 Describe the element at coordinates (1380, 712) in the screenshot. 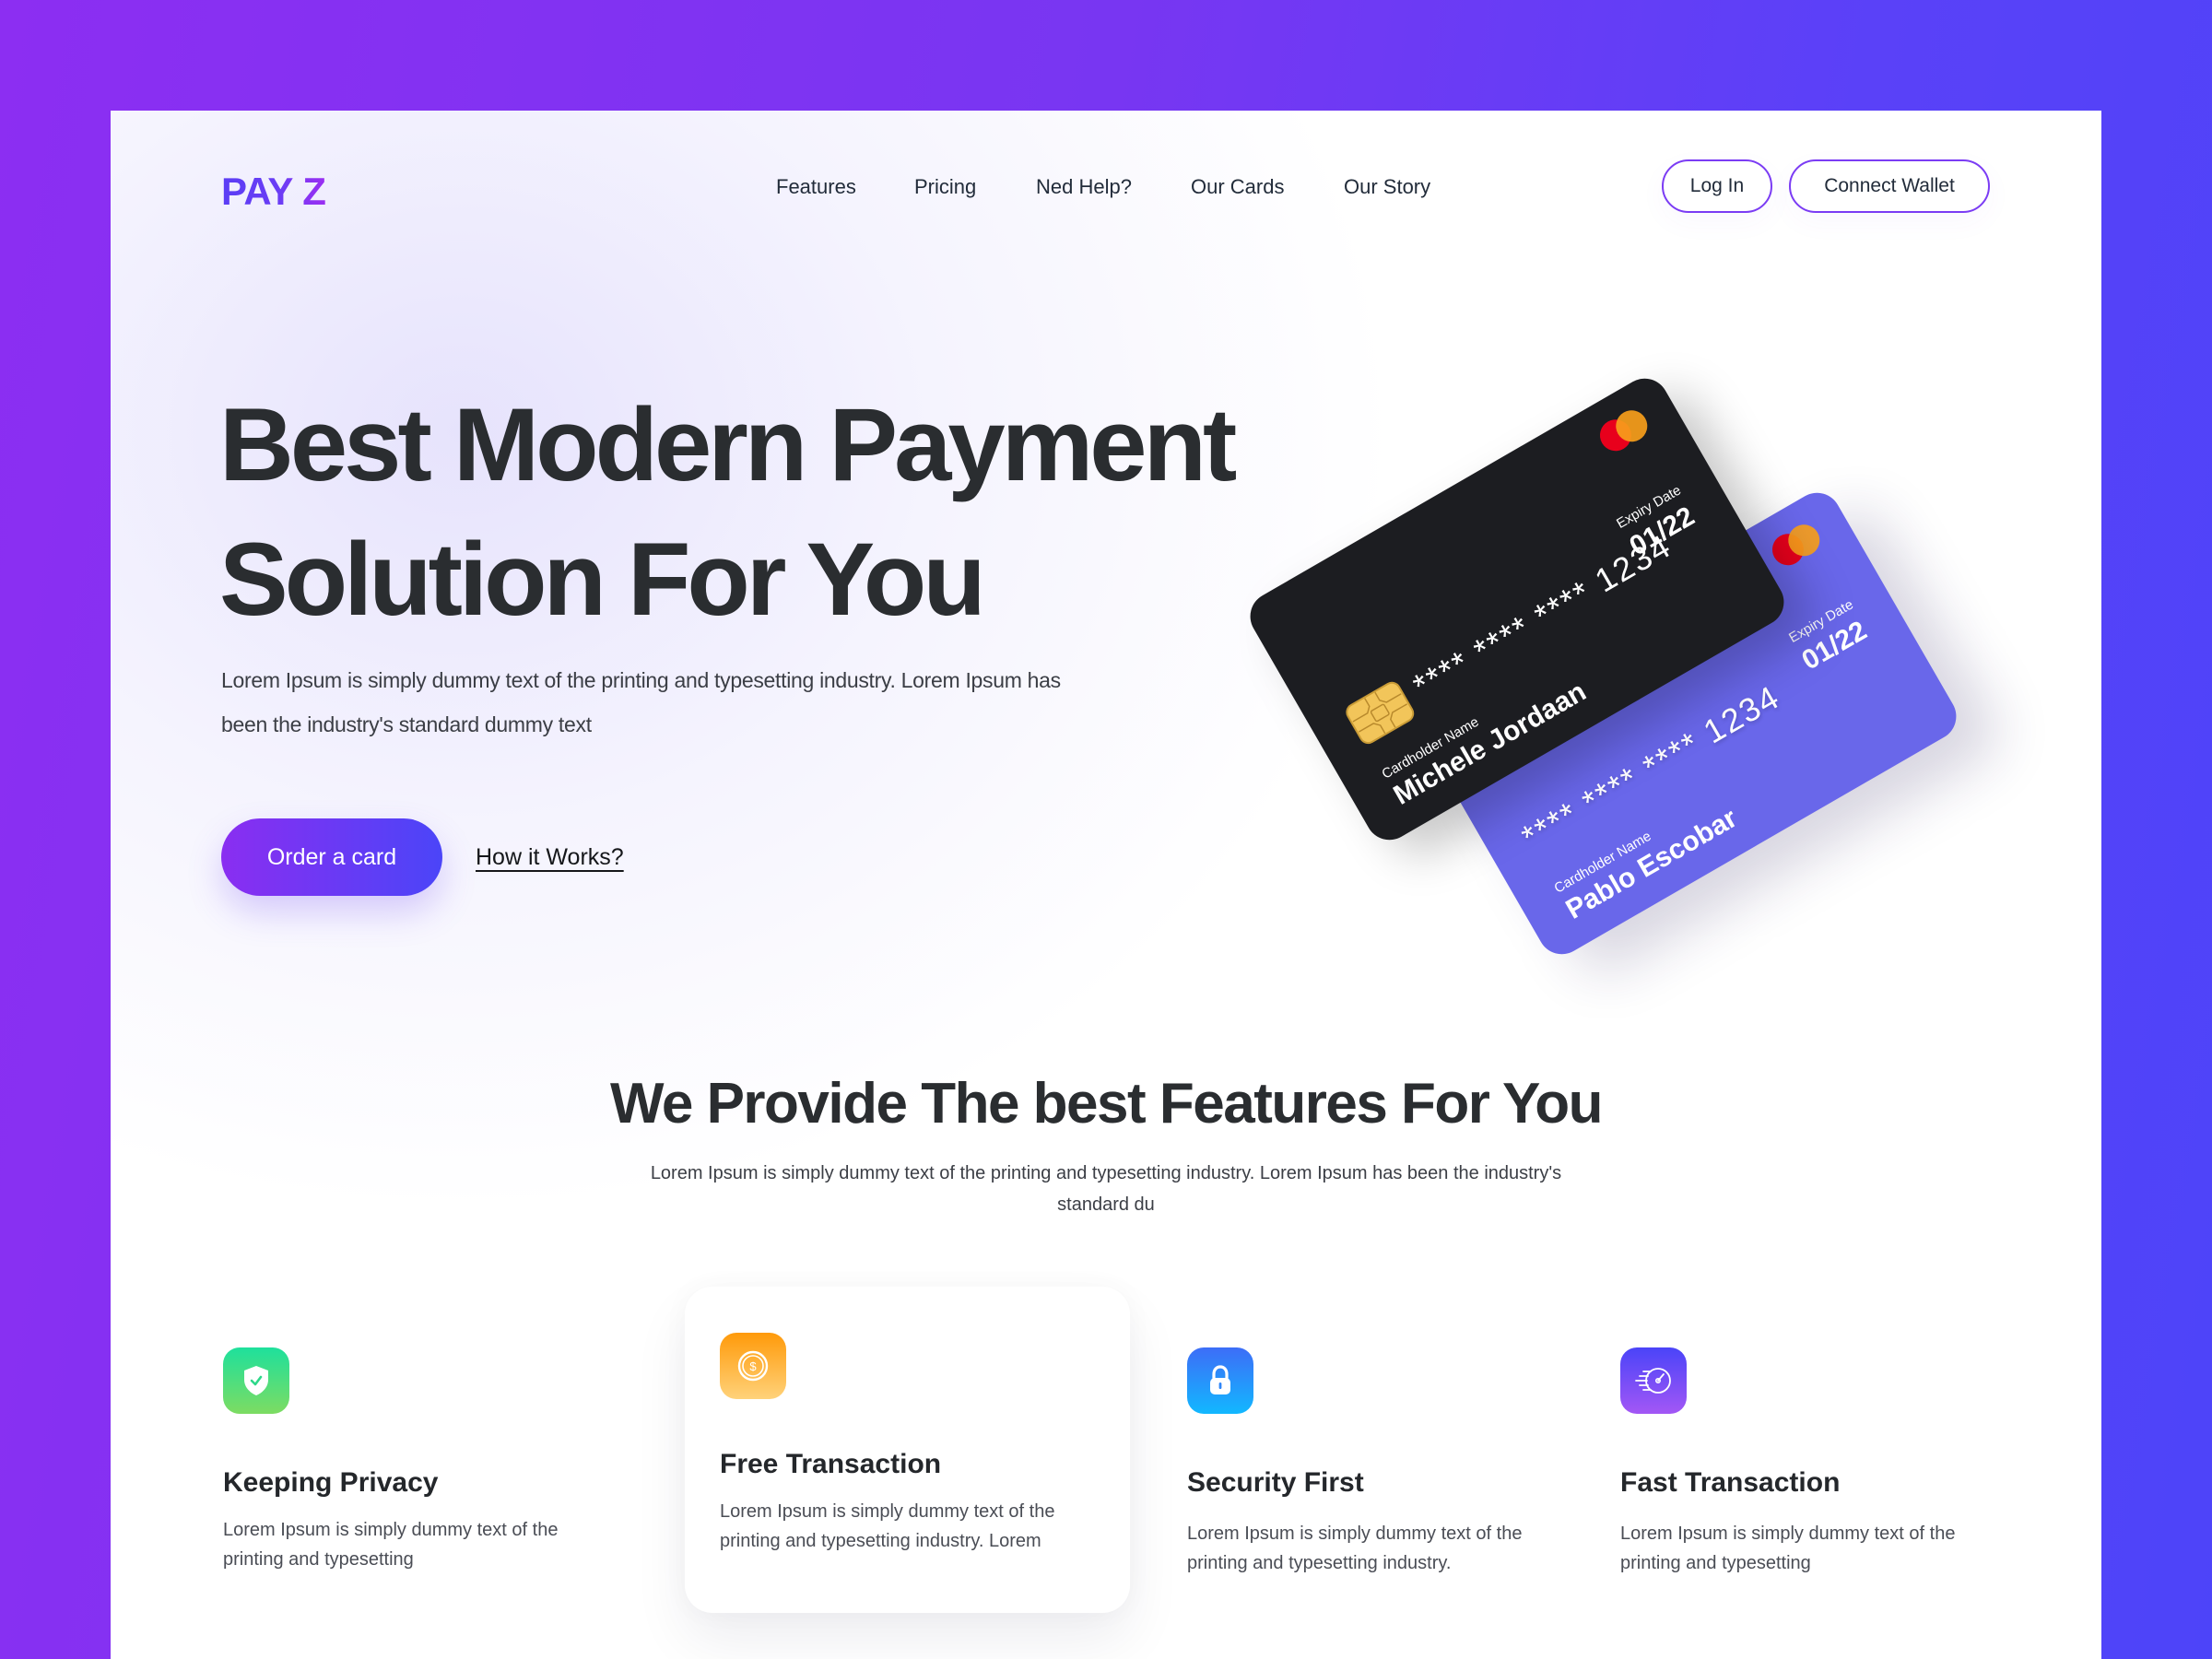

I see `chip-icon` at that location.